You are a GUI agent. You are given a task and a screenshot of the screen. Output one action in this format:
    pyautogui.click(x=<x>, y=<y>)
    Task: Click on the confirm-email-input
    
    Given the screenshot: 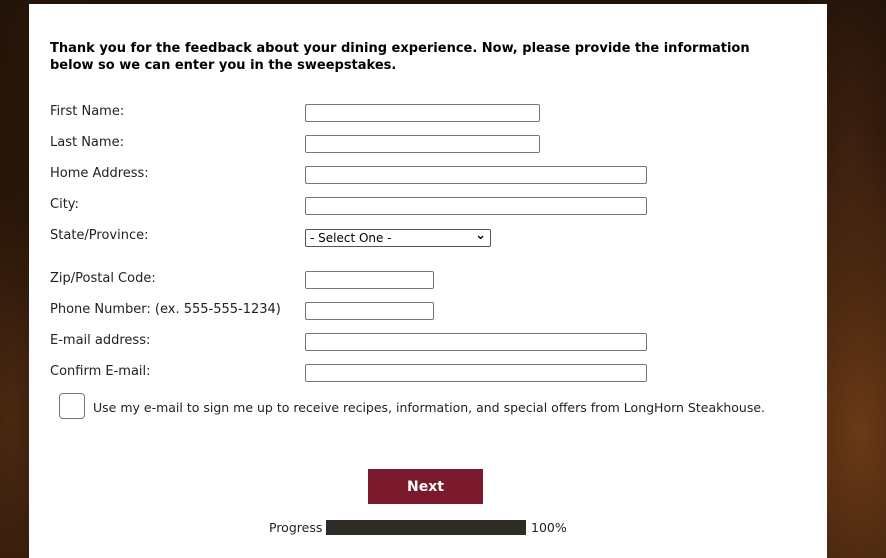 What is the action you would take?
    pyautogui.click(x=476, y=373)
    